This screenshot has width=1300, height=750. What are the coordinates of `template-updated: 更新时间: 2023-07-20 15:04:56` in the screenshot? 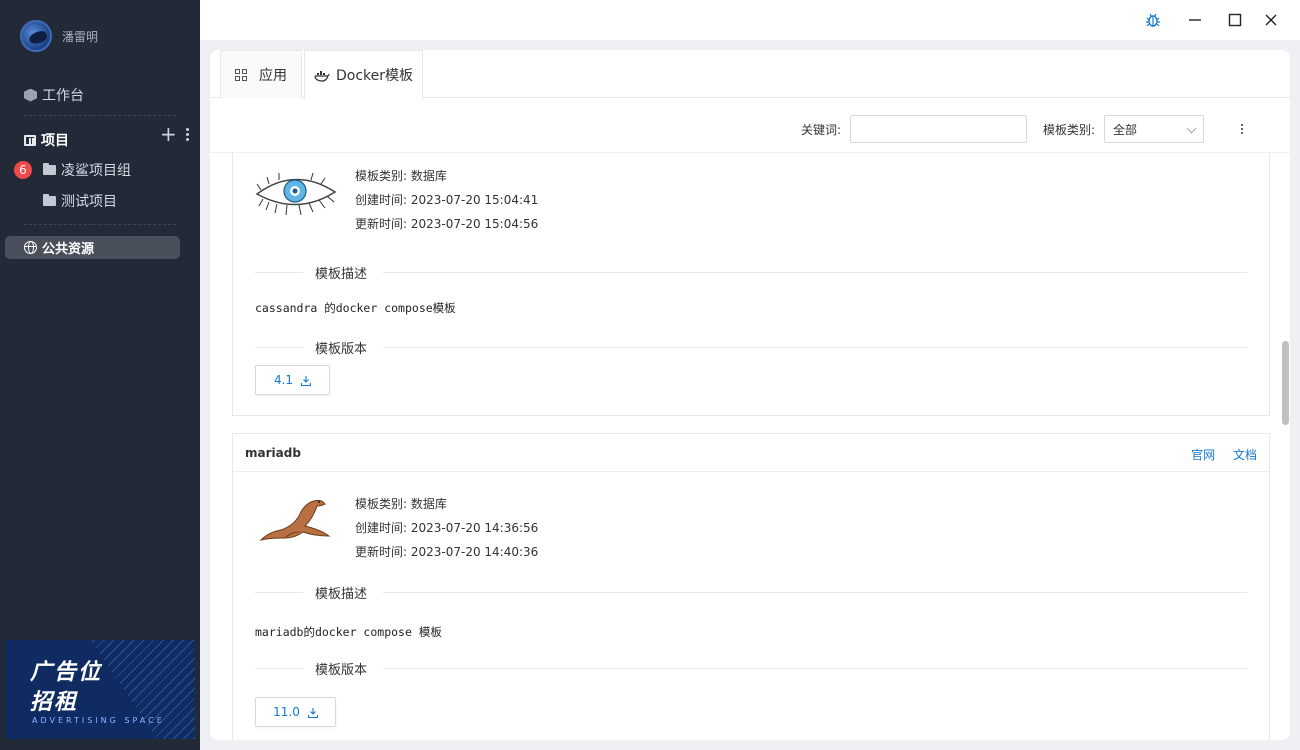 It's located at (447, 224).